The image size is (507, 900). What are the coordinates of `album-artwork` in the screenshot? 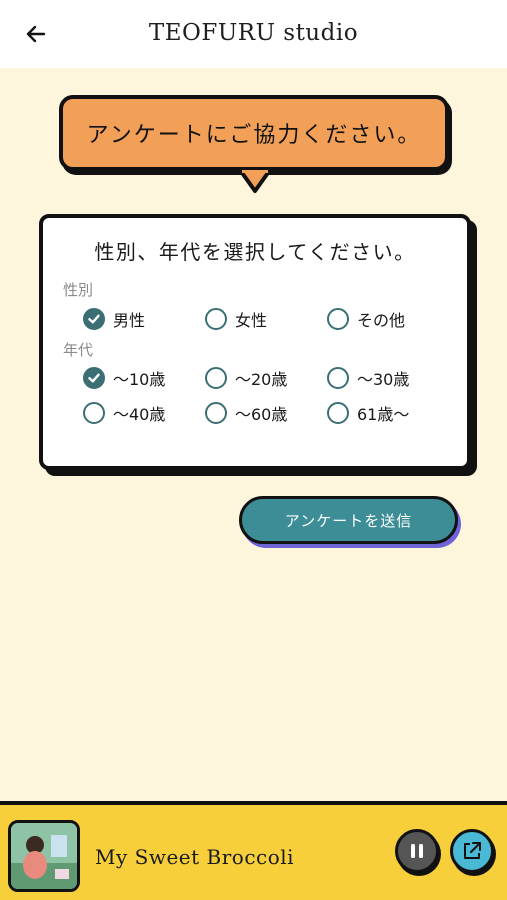 It's located at (44, 856).